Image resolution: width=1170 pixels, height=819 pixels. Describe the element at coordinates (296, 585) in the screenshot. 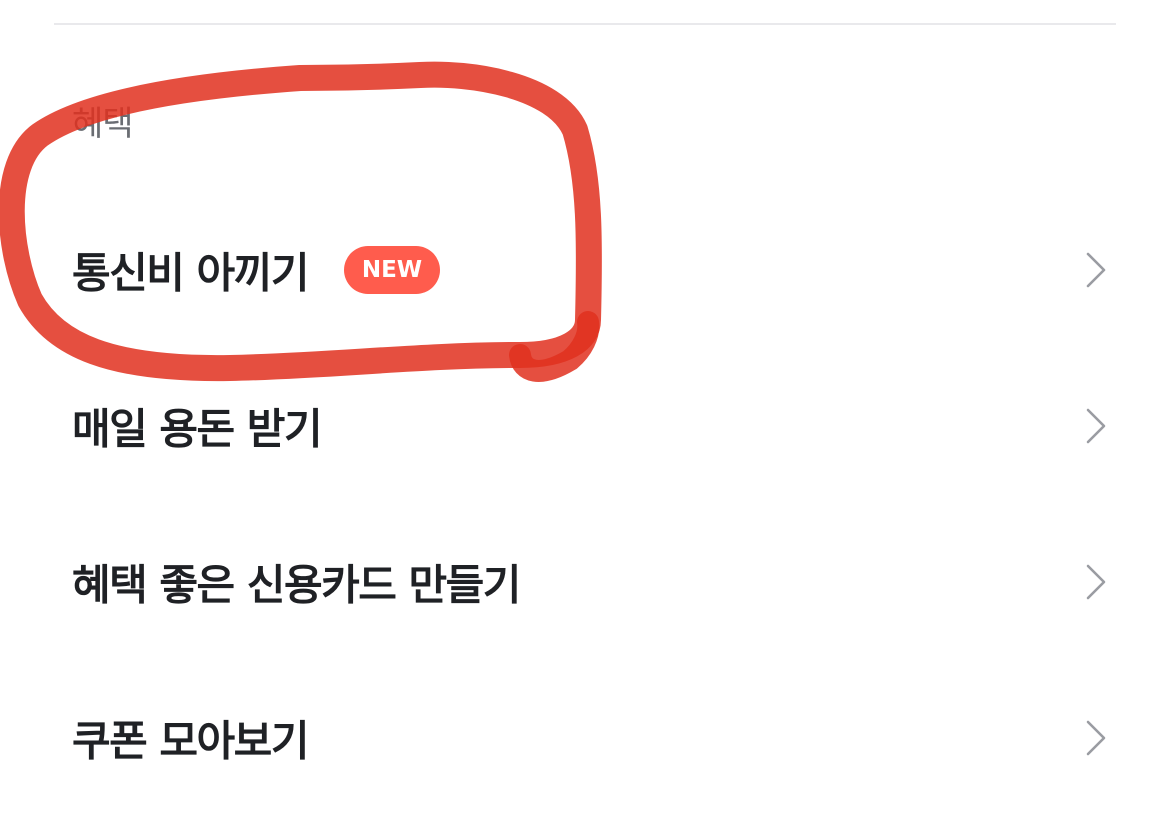

I see `menu-item-label: 혜택 좋은 신용카드 만들기` at that location.